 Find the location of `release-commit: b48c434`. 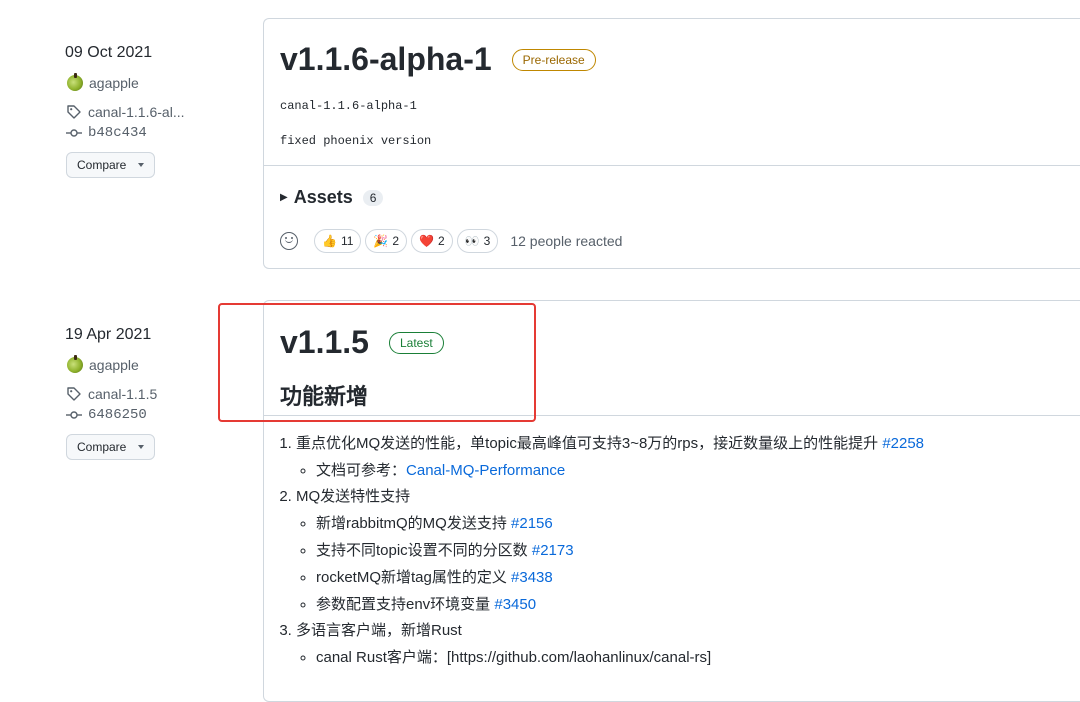

release-commit: b48c434 is located at coordinates (106, 133).